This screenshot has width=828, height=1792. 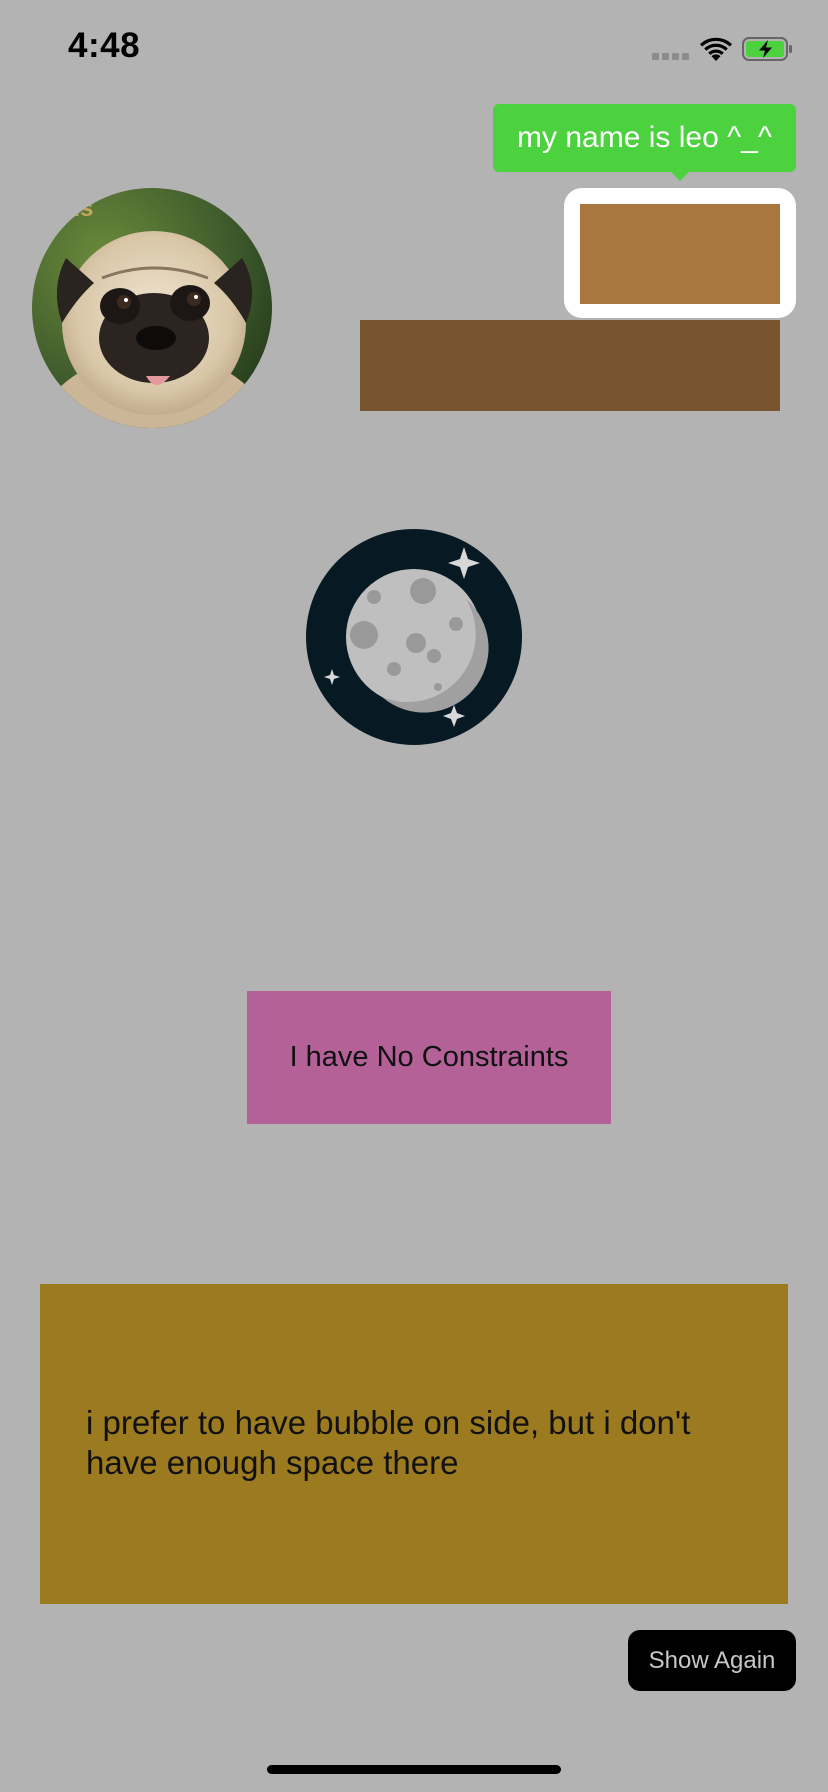 What do you see at coordinates (680, 254) in the screenshot?
I see `highlighted-view` at bounding box center [680, 254].